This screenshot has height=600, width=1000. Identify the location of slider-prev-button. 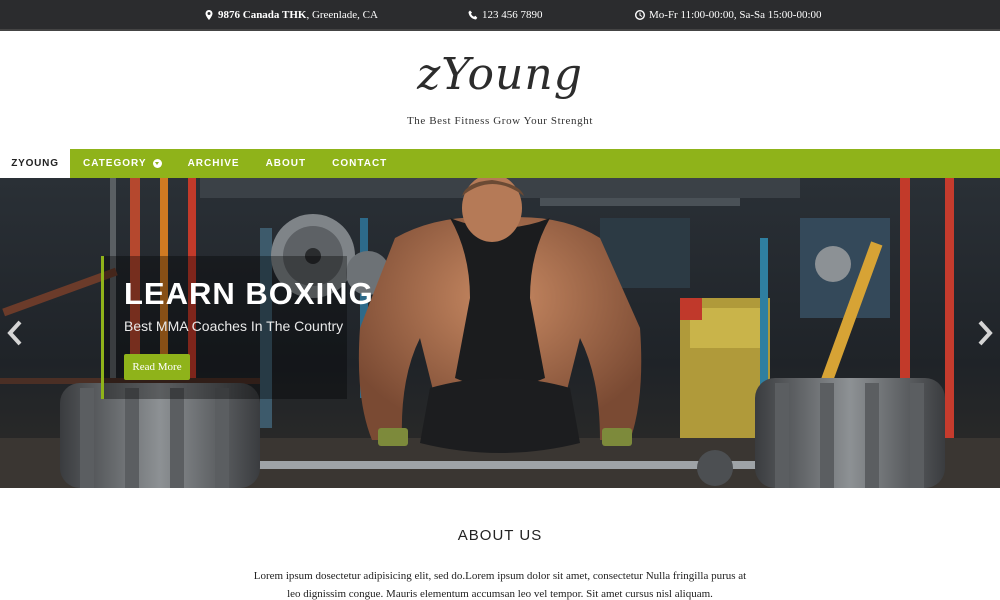
(15, 333).